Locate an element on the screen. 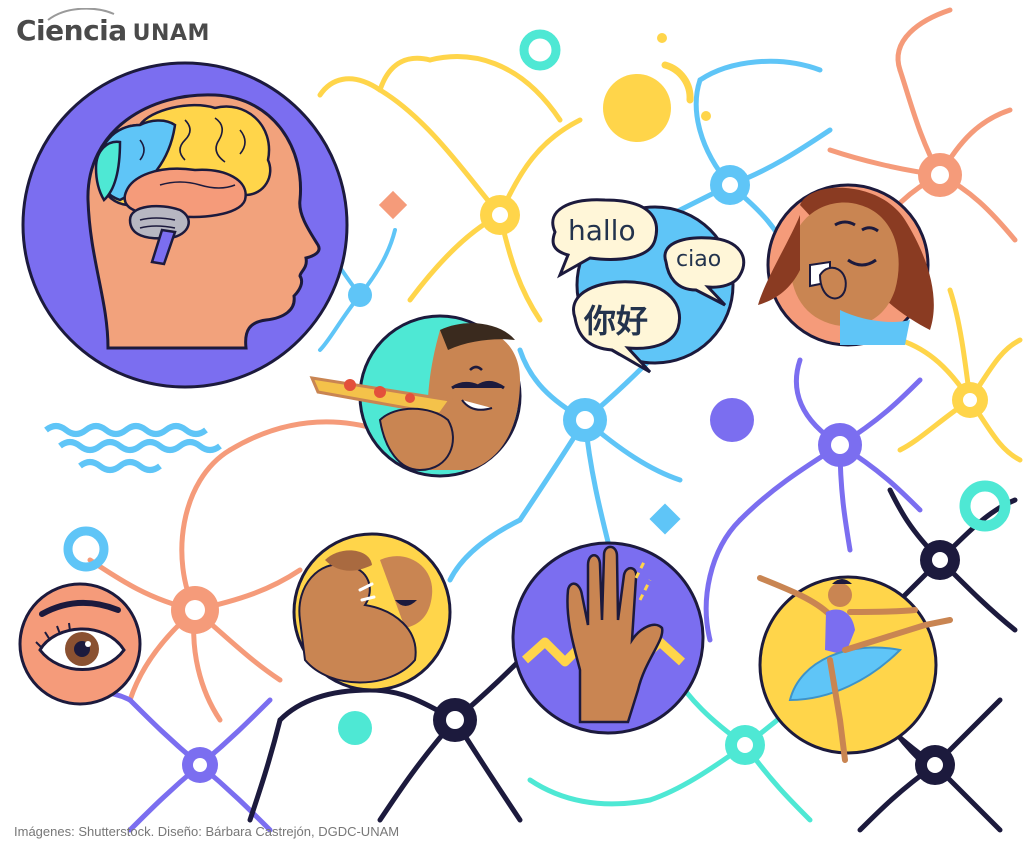  bubble-nihao: 你好 is located at coordinates (616, 321).